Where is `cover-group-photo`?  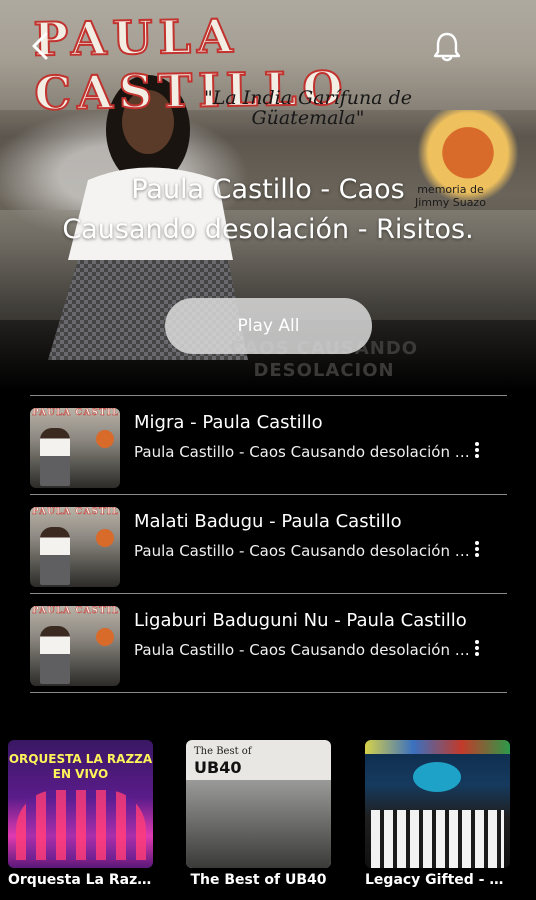
cover-group-photo is located at coordinates (437, 839).